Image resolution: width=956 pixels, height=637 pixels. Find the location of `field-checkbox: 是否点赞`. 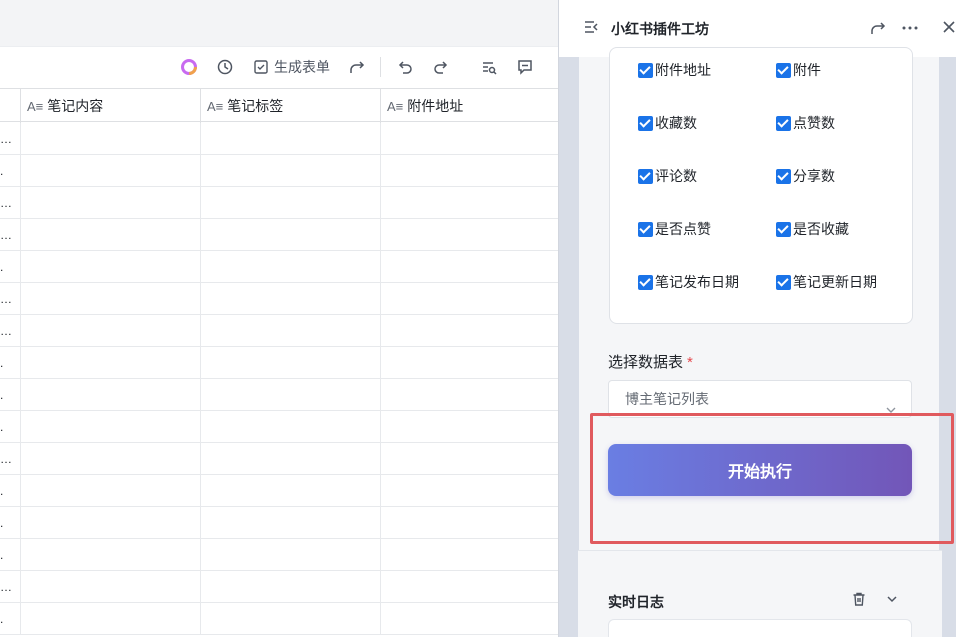

field-checkbox: 是否点赞 is located at coordinates (674, 229).